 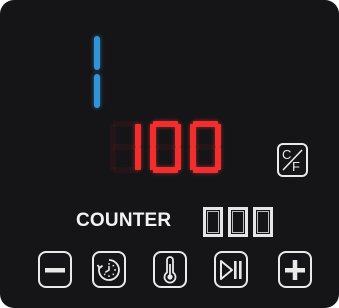 I want to click on celsius-fahrenheit-icon: C F, so click(x=292, y=160).